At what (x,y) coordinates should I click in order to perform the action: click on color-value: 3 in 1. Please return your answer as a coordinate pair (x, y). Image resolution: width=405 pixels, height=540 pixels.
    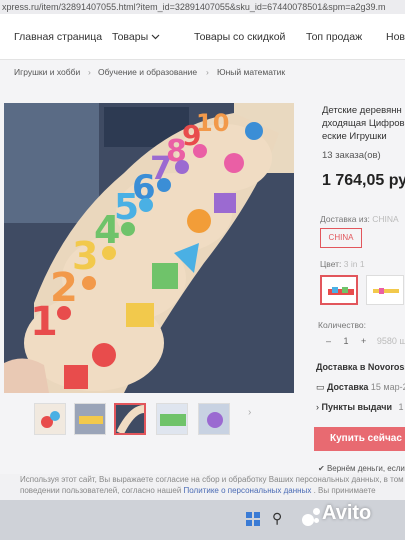
    Looking at the image, I should click on (354, 264).